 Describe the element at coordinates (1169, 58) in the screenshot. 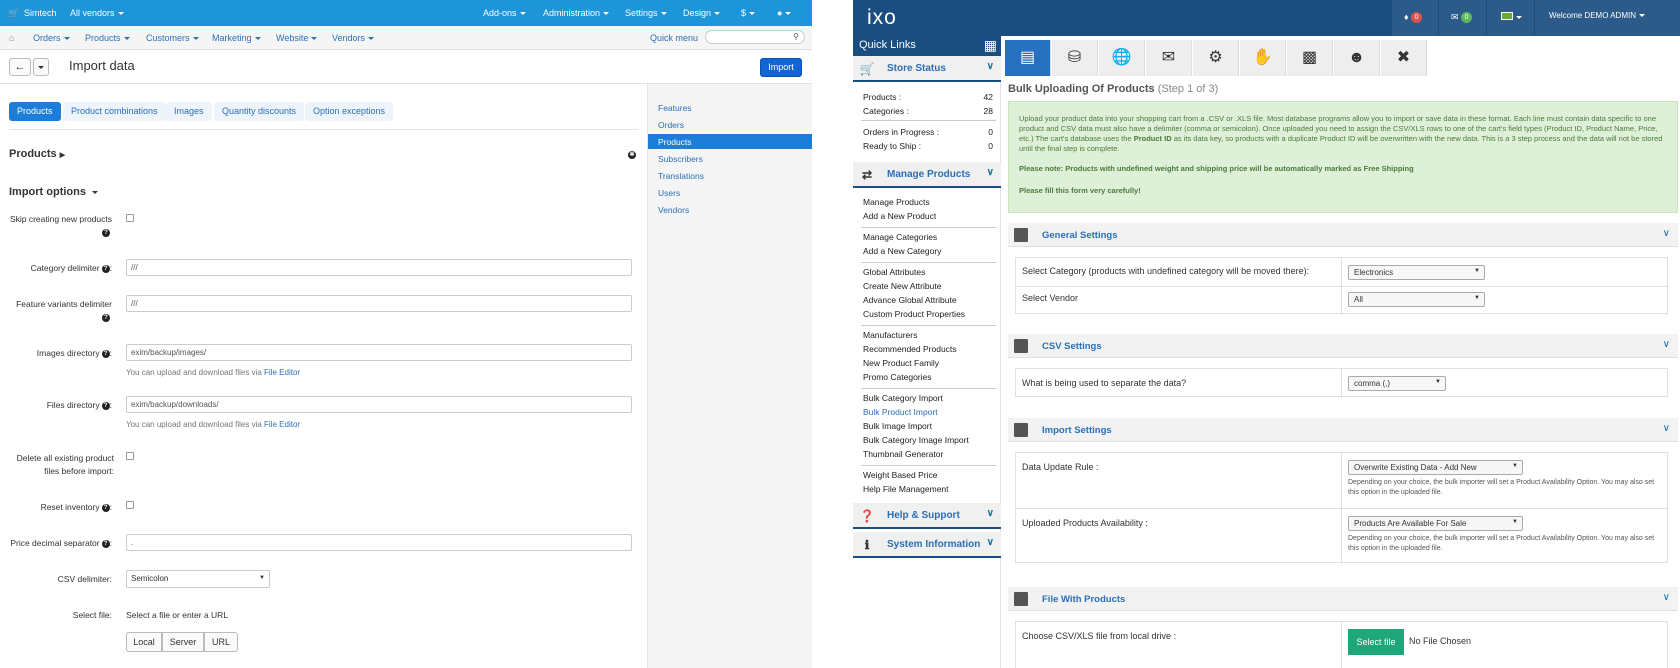

I see `send-mail-icon: ✉` at that location.